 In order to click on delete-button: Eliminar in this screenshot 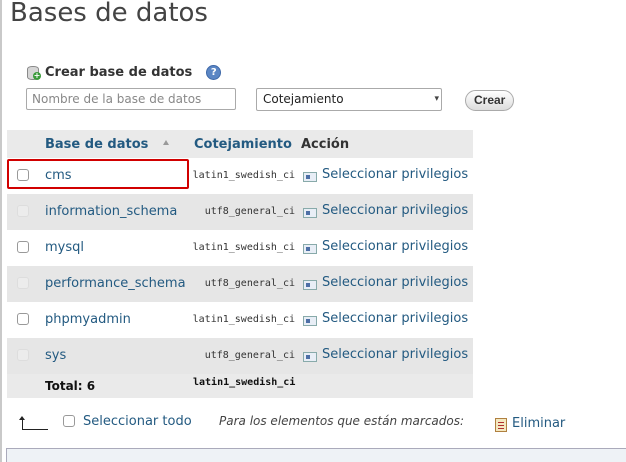, I will do `click(538, 423)`.